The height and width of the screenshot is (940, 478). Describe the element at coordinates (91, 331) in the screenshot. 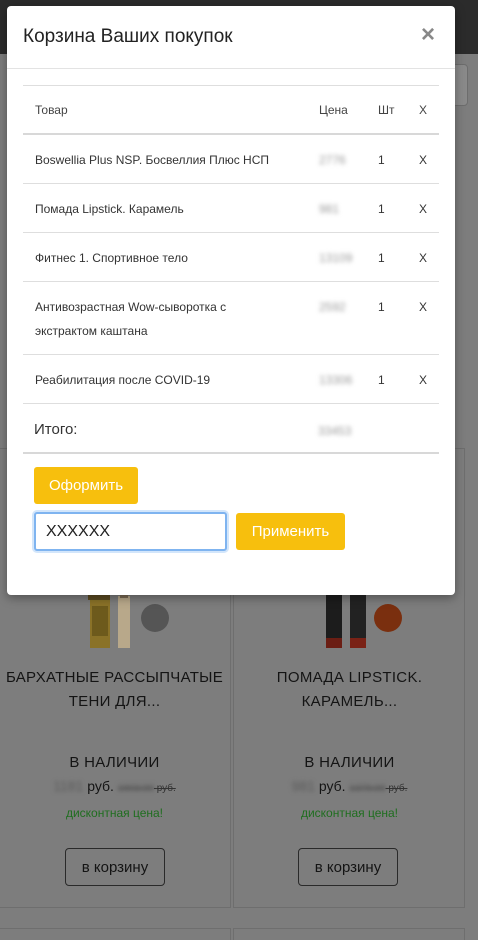

I see `cart-item-name-line: экстрактом каштана` at that location.